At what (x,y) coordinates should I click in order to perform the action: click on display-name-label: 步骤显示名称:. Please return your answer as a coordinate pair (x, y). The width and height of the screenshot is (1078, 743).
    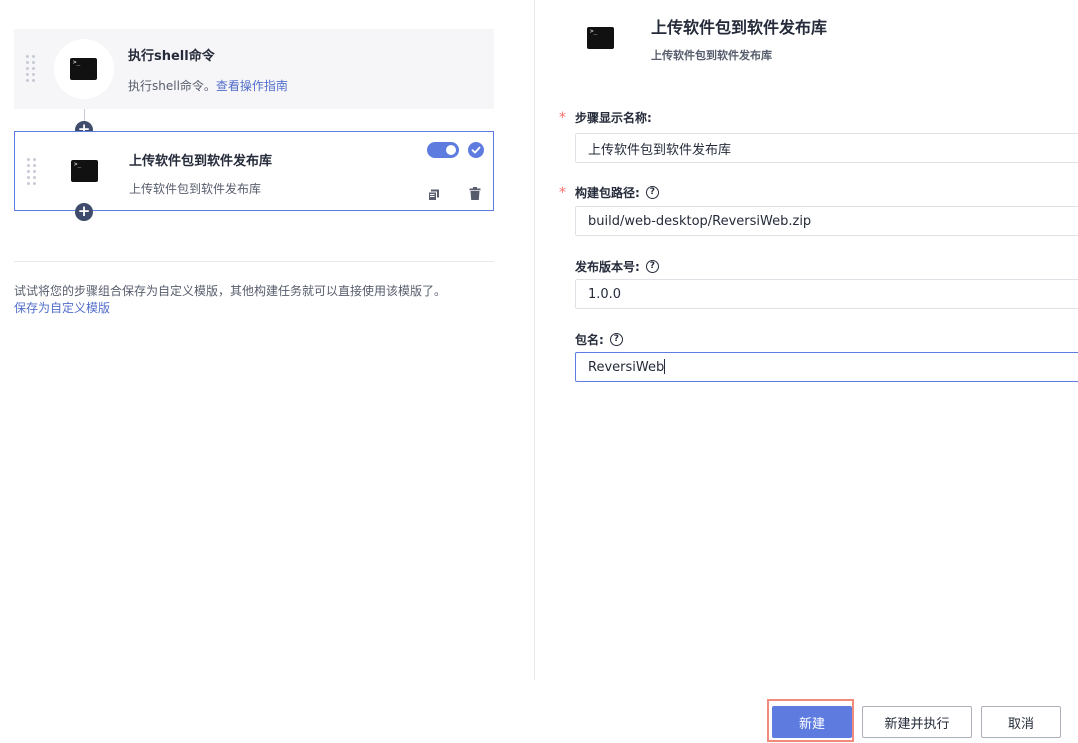
    Looking at the image, I should click on (613, 117).